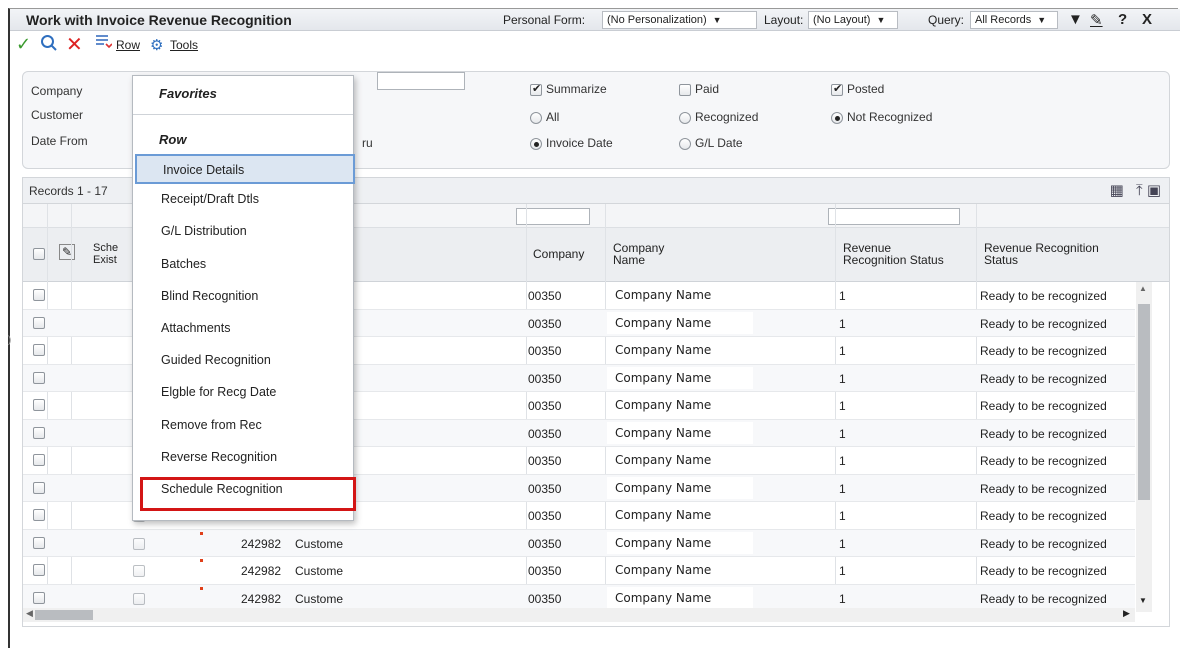 The image size is (1186, 656). I want to click on col-header-schedule-exists: Sche Exist, so click(105, 254).